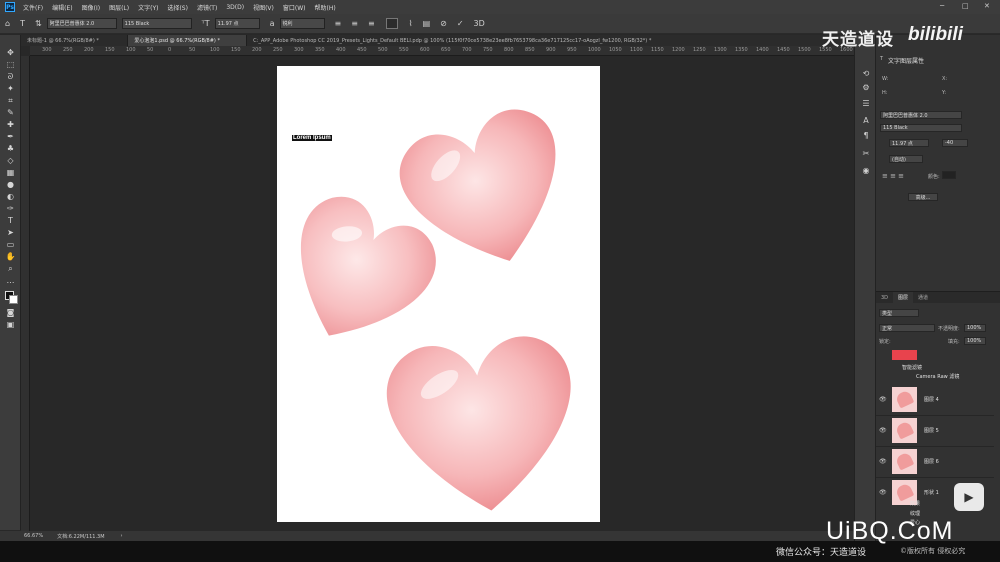 The height and width of the screenshot is (562, 1000). I want to click on menu-layer: 图层(L), so click(119, 7).